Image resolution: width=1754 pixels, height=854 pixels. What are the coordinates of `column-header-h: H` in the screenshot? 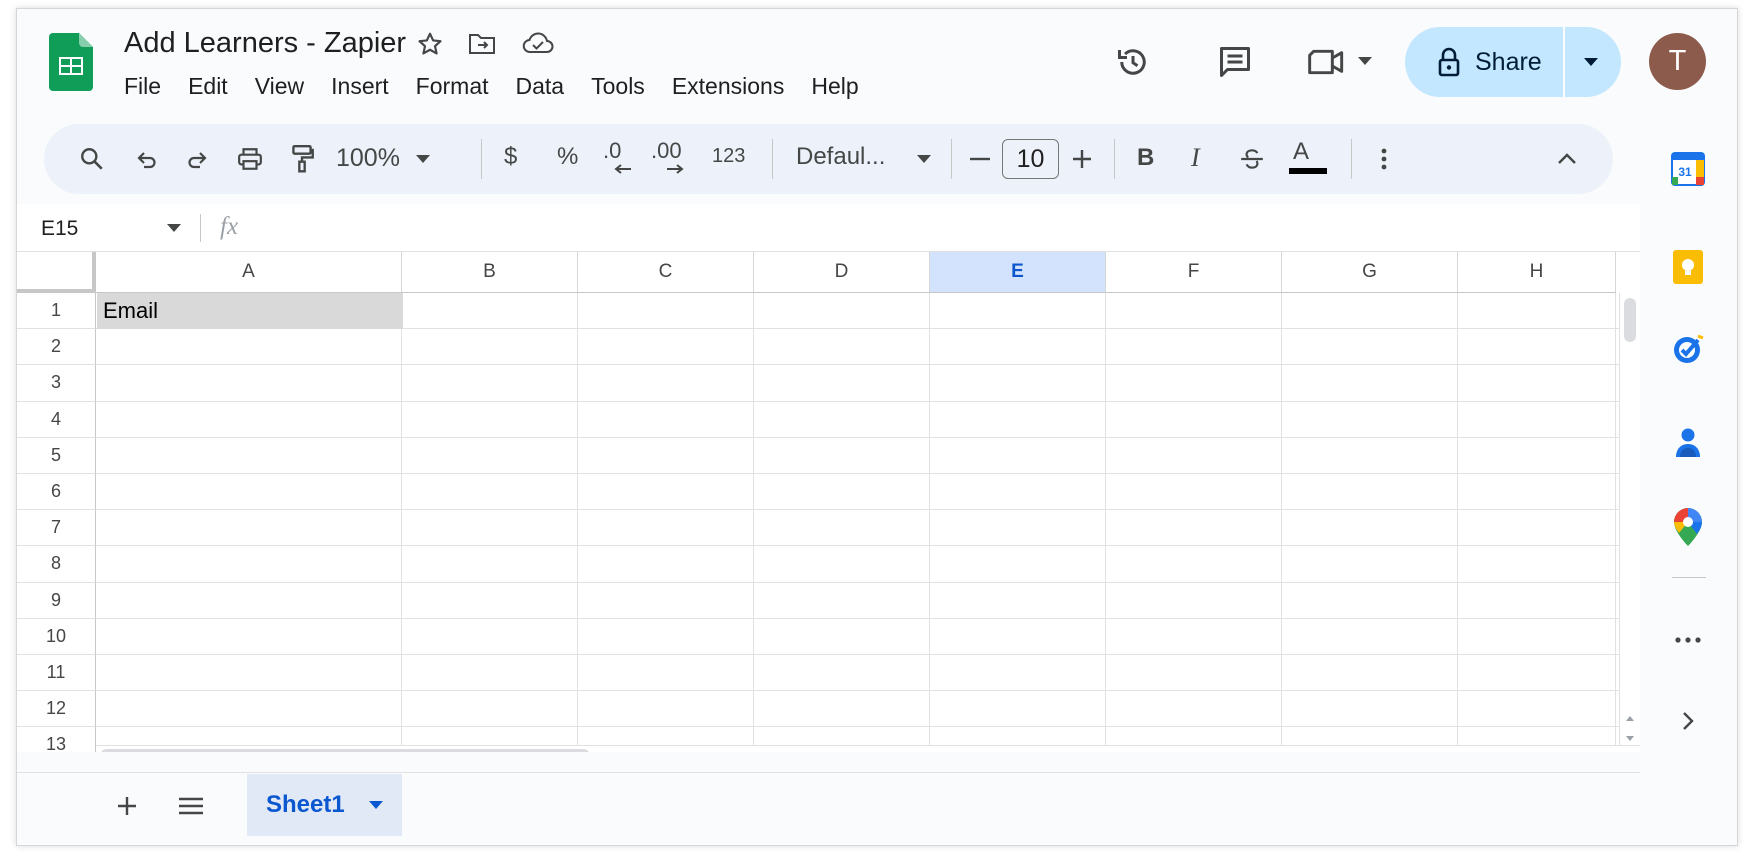 It's located at (1537, 272).